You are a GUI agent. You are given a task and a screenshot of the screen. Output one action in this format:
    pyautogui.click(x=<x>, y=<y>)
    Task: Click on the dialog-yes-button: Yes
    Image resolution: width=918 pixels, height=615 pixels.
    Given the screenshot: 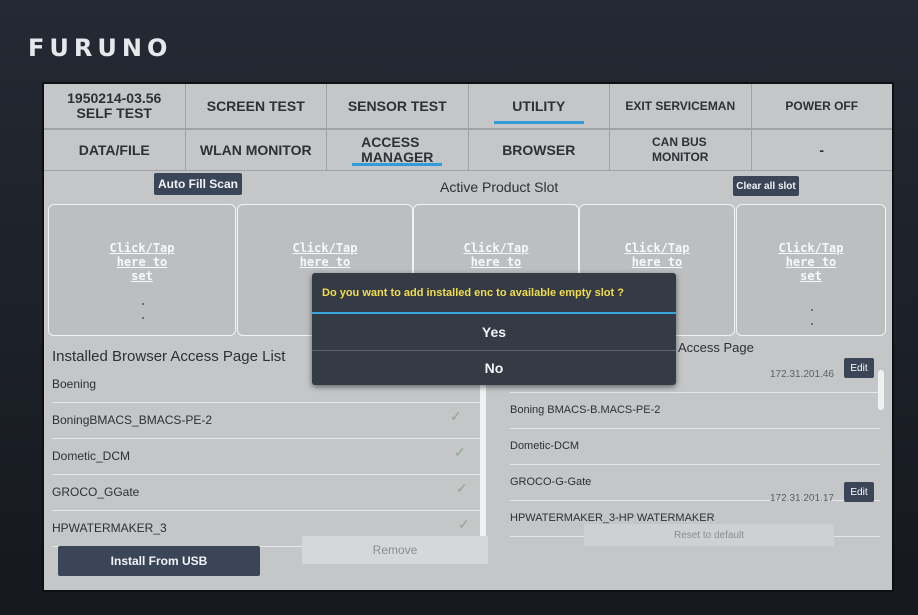 What is the action you would take?
    pyautogui.click(x=494, y=332)
    